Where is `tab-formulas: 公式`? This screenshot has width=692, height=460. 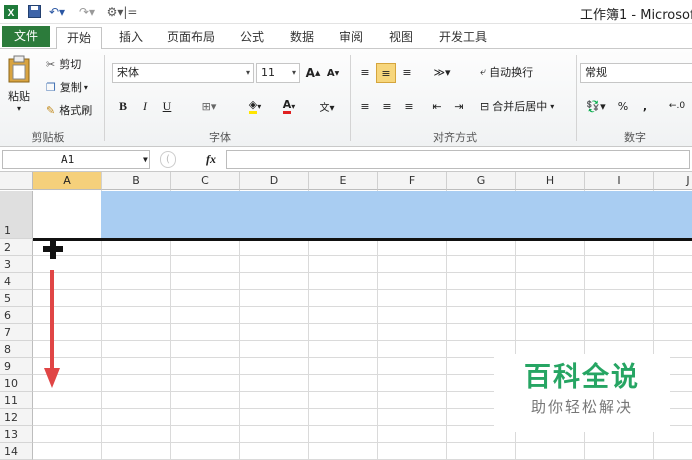
tab-formulas: 公式 is located at coordinates (252, 38).